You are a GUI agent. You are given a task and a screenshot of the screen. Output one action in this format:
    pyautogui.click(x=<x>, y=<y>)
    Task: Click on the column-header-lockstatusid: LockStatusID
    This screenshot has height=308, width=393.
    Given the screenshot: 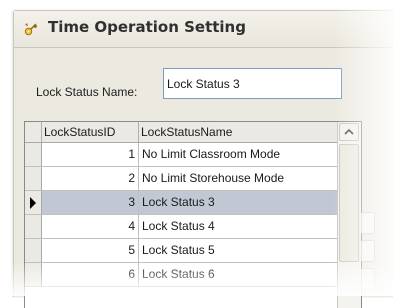 What is the action you would take?
    pyautogui.click(x=90, y=132)
    